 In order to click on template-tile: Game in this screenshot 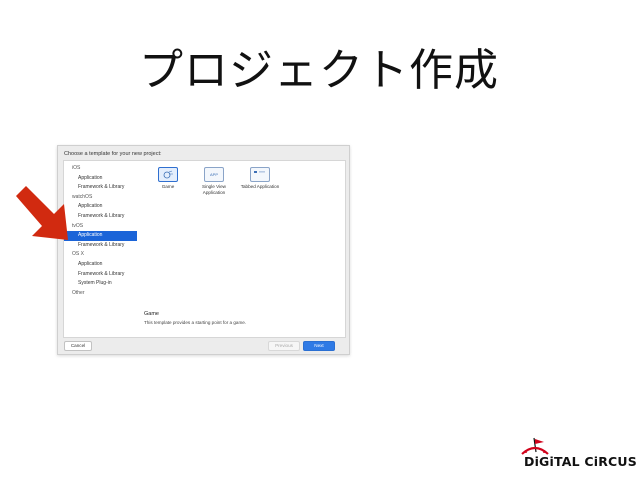, I will do `click(168, 178)`.